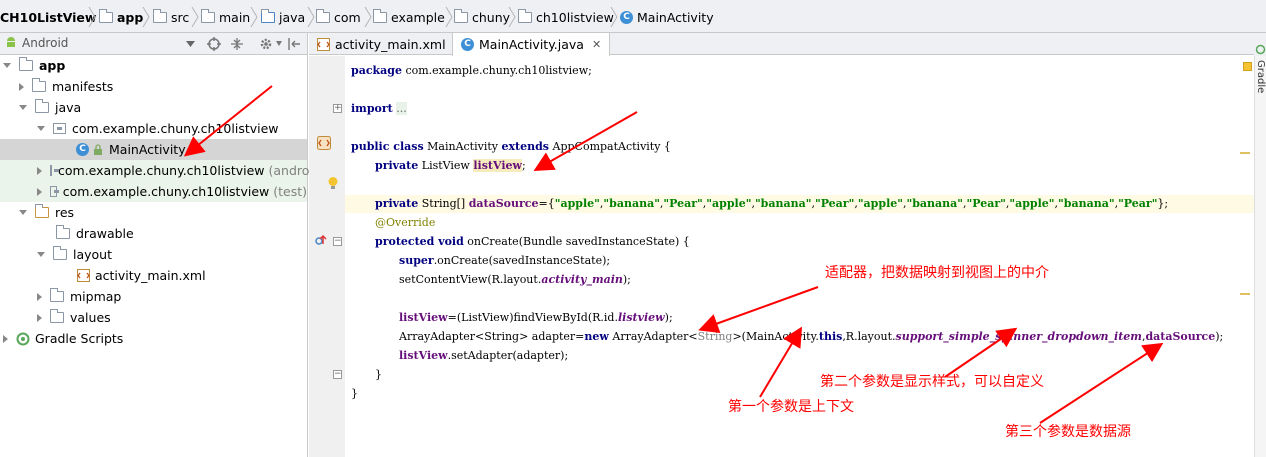  What do you see at coordinates (1247, 66) in the screenshot?
I see `warning-marker-icon` at bounding box center [1247, 66].